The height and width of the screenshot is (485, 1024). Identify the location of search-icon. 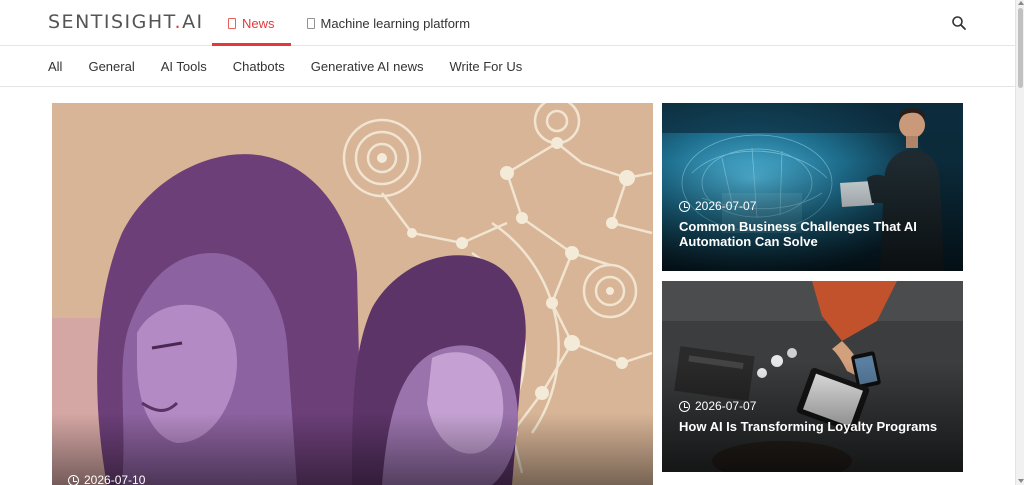
(959, 23).